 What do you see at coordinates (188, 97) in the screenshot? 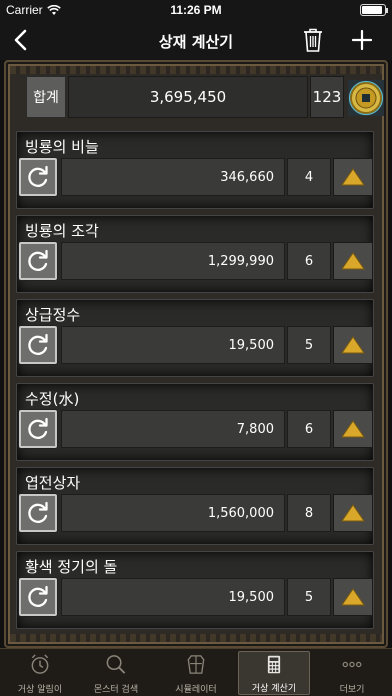
I see `total-value: 3,695,450` at bounding box center [188, 97].